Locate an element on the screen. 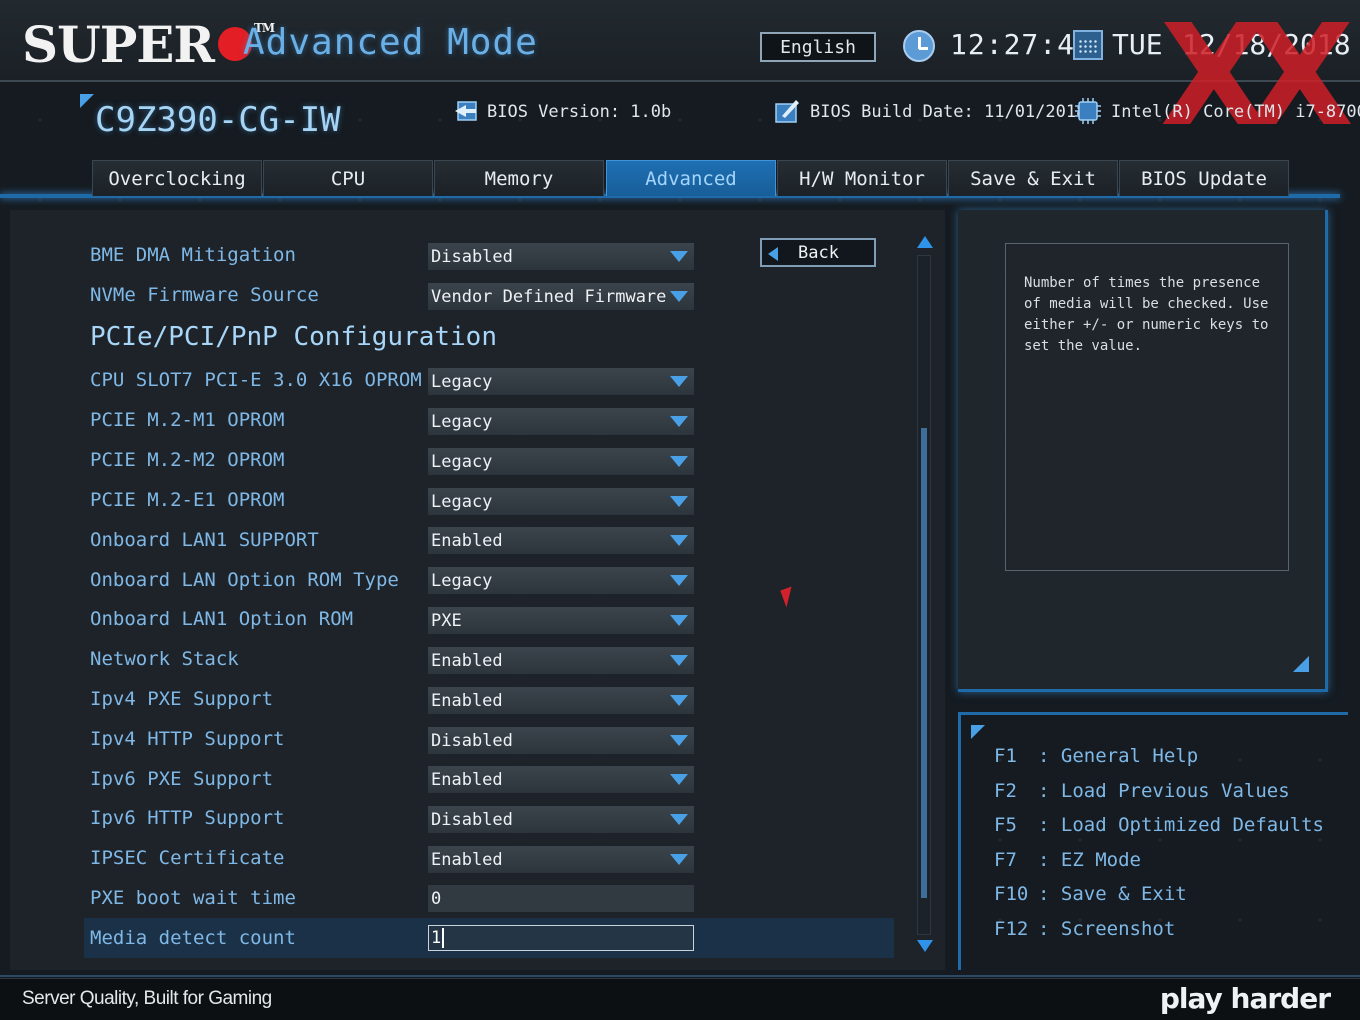 The image size is (1360, 1020). calendar-icon is located at coordinates (1088, 45).